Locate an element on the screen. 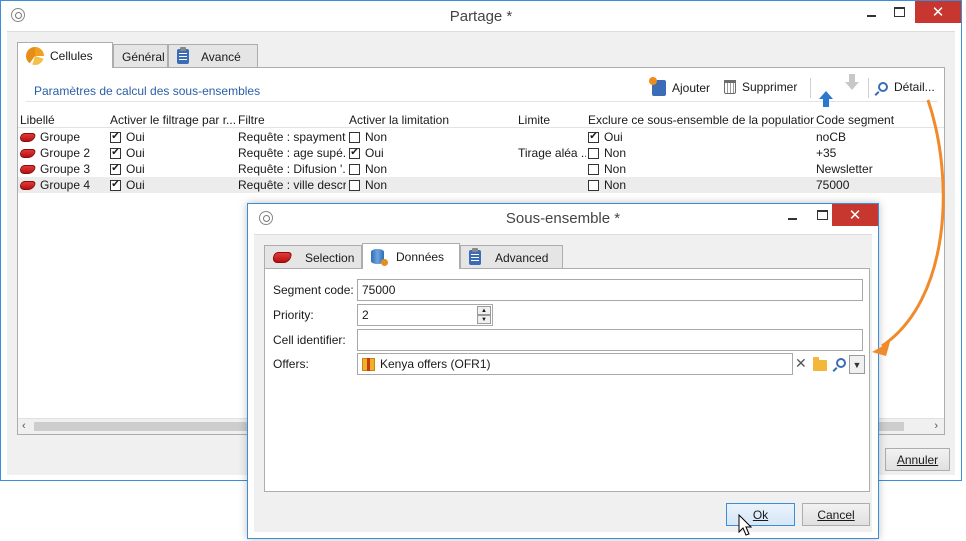  cell-identifier-label: Cell identifier: is located at coordinates (309, 340).